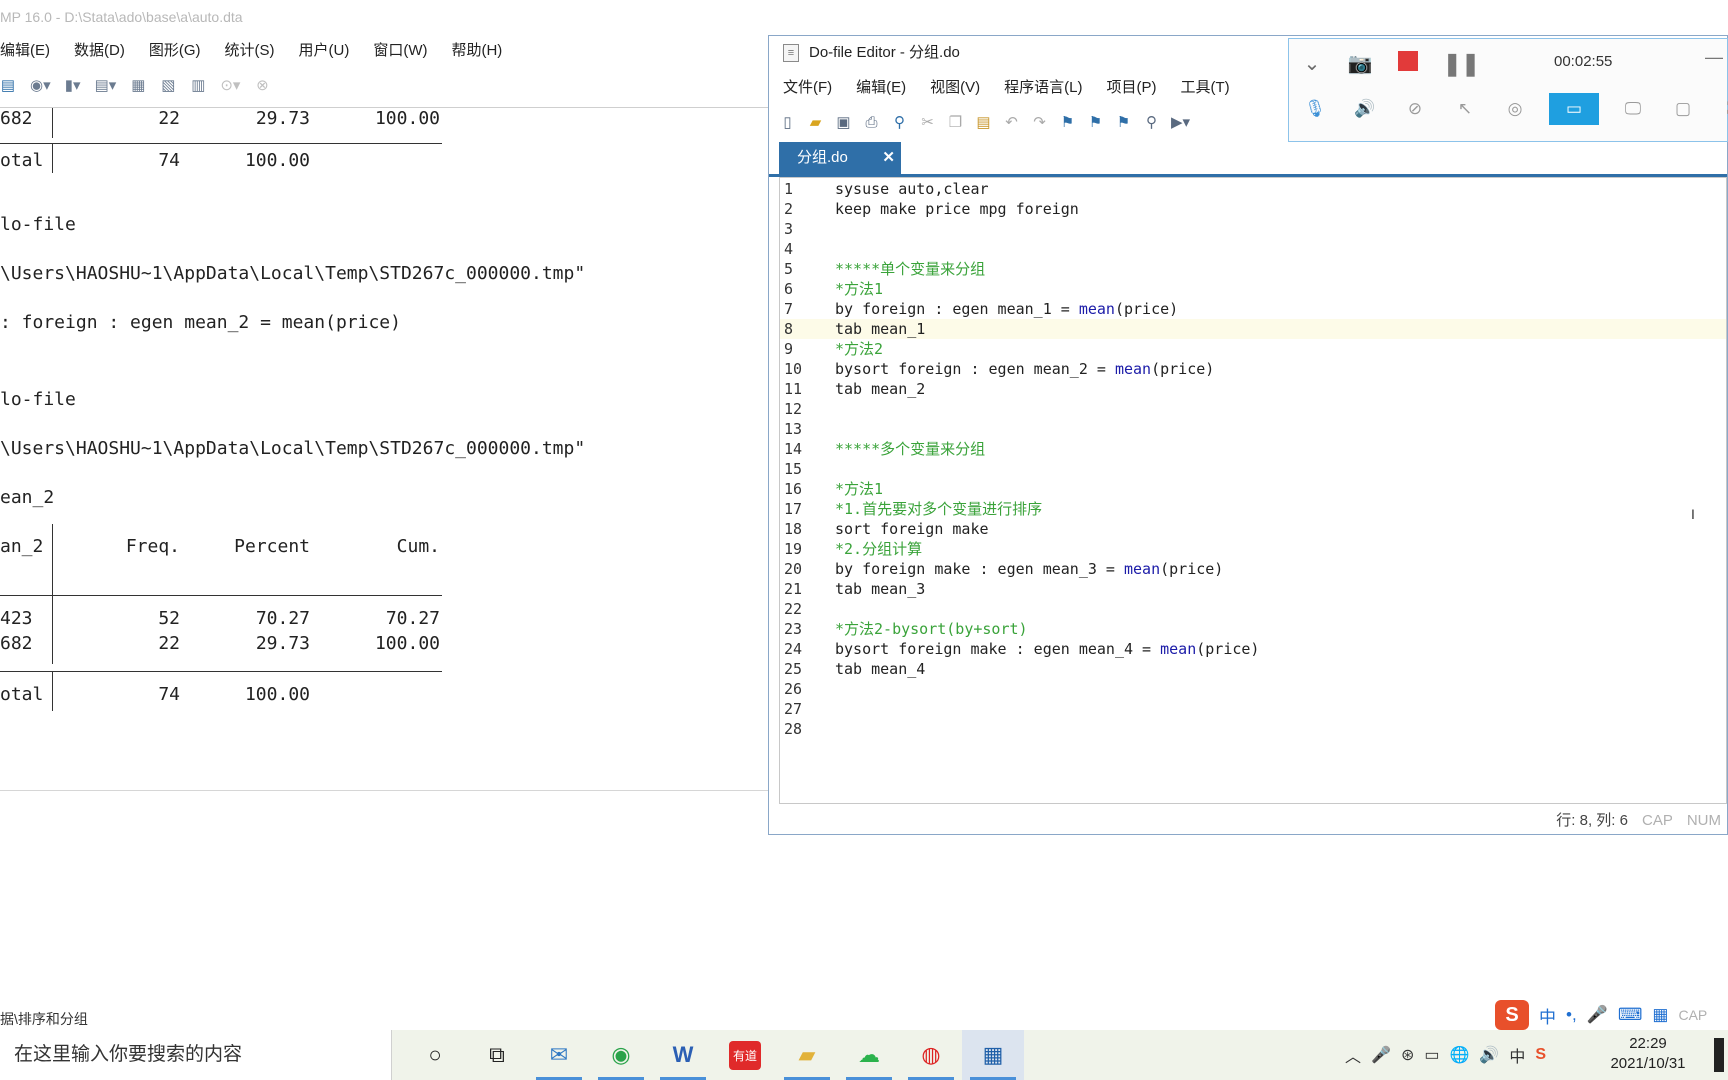 The height and width of the screenshot is (1080, 1728). Describe the element at coordinates (559, 1055) in the screenshot. I see `mail-app-icon: ✉` at that location.